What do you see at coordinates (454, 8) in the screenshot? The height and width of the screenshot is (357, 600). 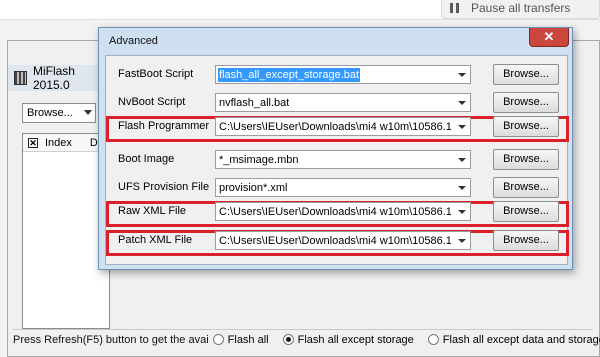 I see `pause-icon` at bounding box center [454, 8].